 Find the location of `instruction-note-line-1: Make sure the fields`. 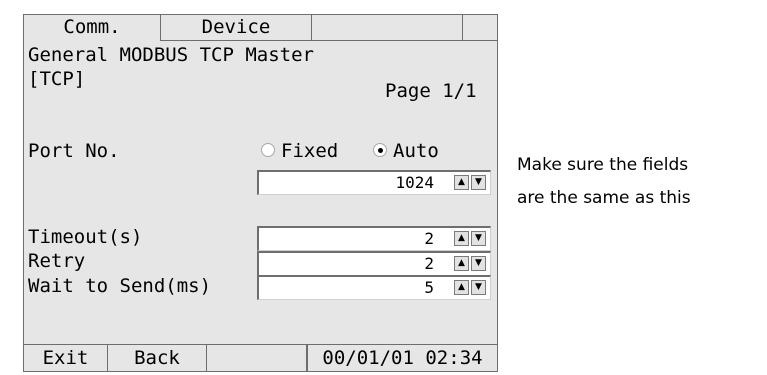

instruction-note-line-1: Make sure the fields is located at coordinates (603, 165).